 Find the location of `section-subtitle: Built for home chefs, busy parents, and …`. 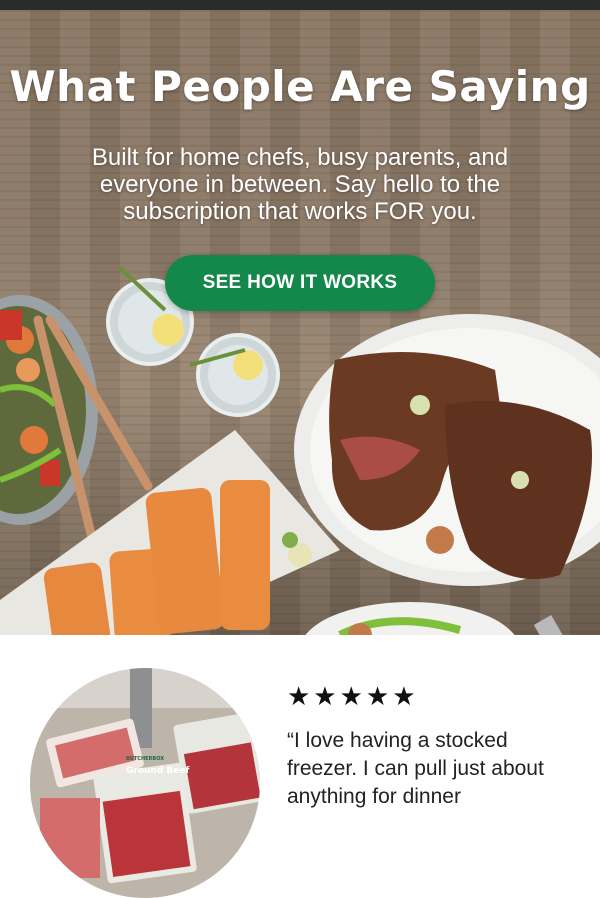

section-subtitle: Built for home chefs, busy parents, and … is located at coordinates (300, 184).